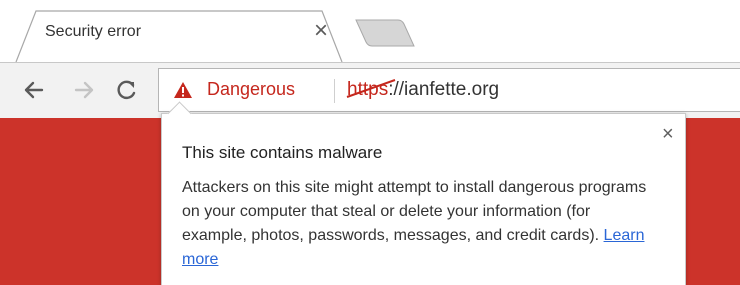 The width and height of the screenshot is (740, 285). Describe the element at coordinates (34, 90) in the screenshot. I see `back-arrow-icon` at that location.